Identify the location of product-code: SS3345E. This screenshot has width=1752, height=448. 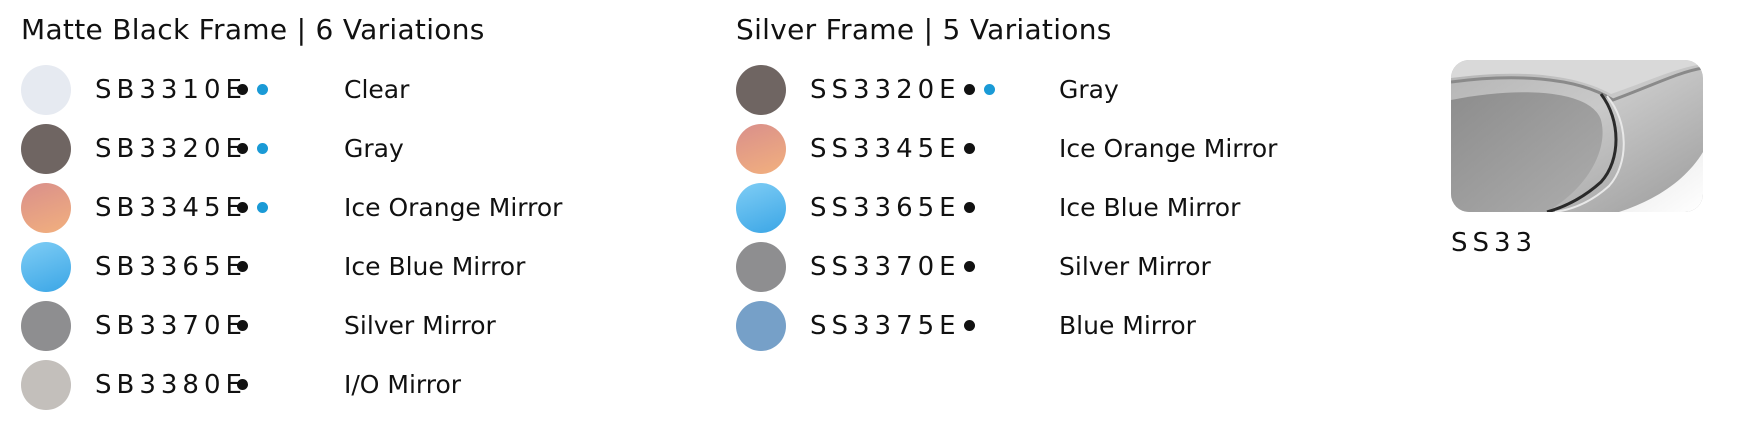
(885, 149).